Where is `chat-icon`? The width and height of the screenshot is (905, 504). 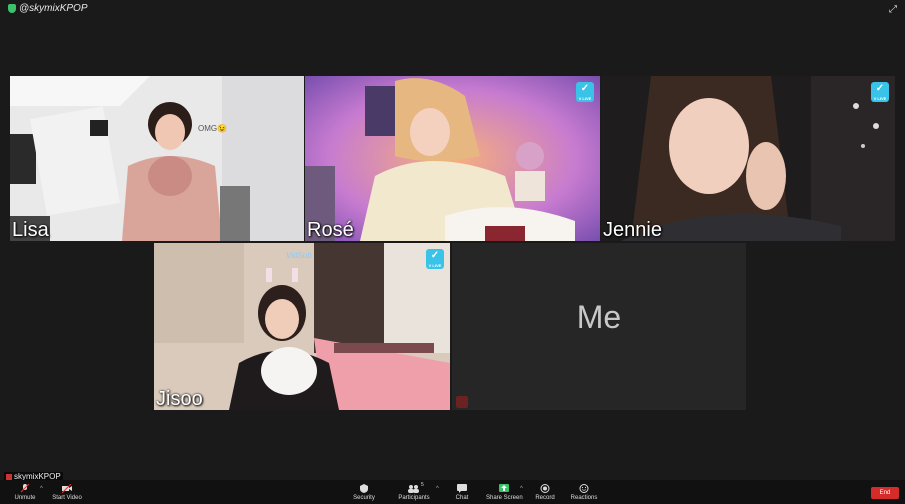 chat-icon is located at coordinates (462, 488).